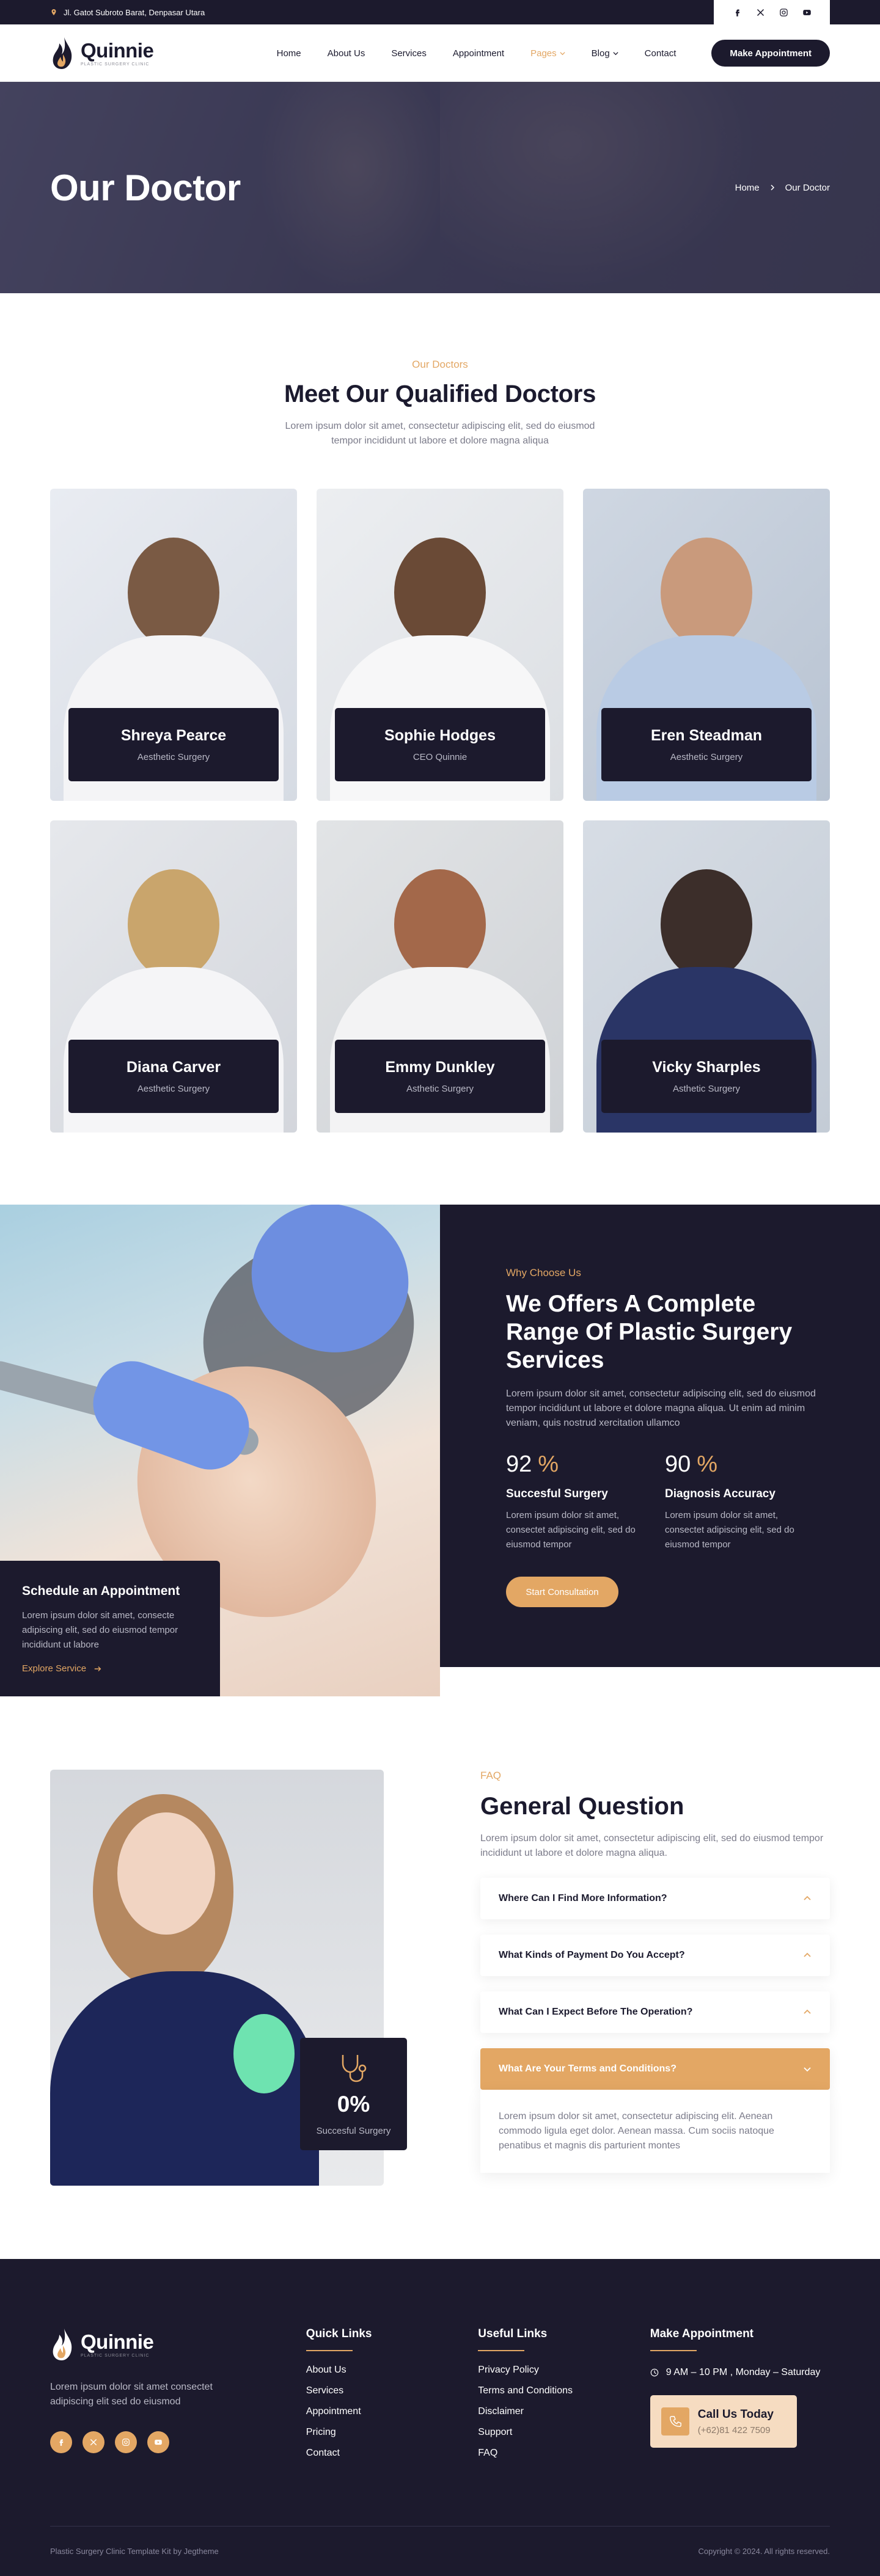 The height and width of the screenshot is (2576, 880). I want to click on chevron-down-icon, so click(616, 53).